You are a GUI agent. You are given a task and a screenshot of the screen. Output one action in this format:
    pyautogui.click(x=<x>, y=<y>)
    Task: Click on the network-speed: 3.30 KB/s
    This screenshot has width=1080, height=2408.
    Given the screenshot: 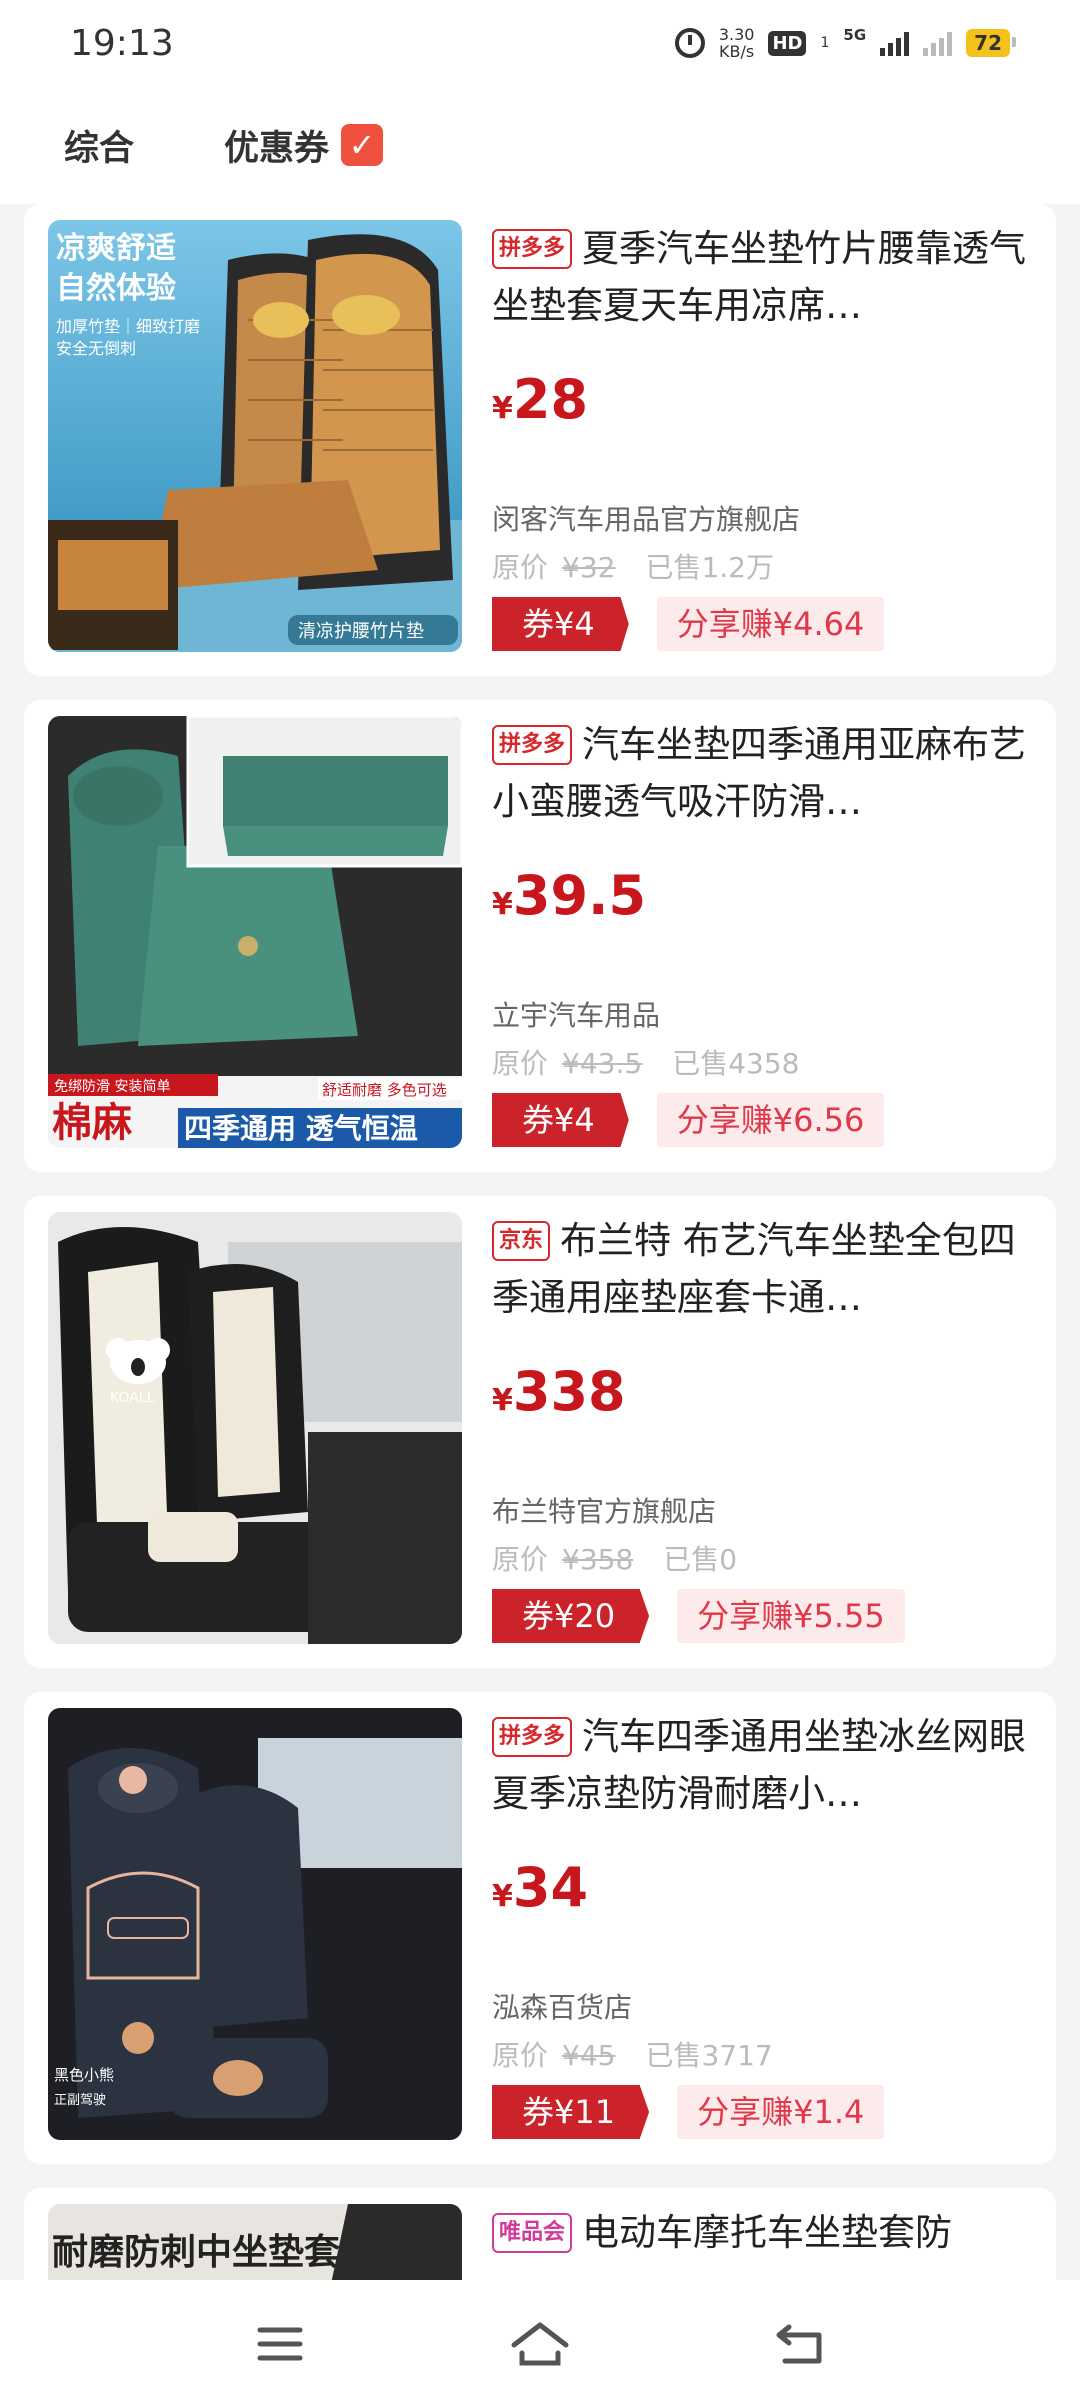 What is the action you would take?
    pyautogui.click(x=737, y=43)
    